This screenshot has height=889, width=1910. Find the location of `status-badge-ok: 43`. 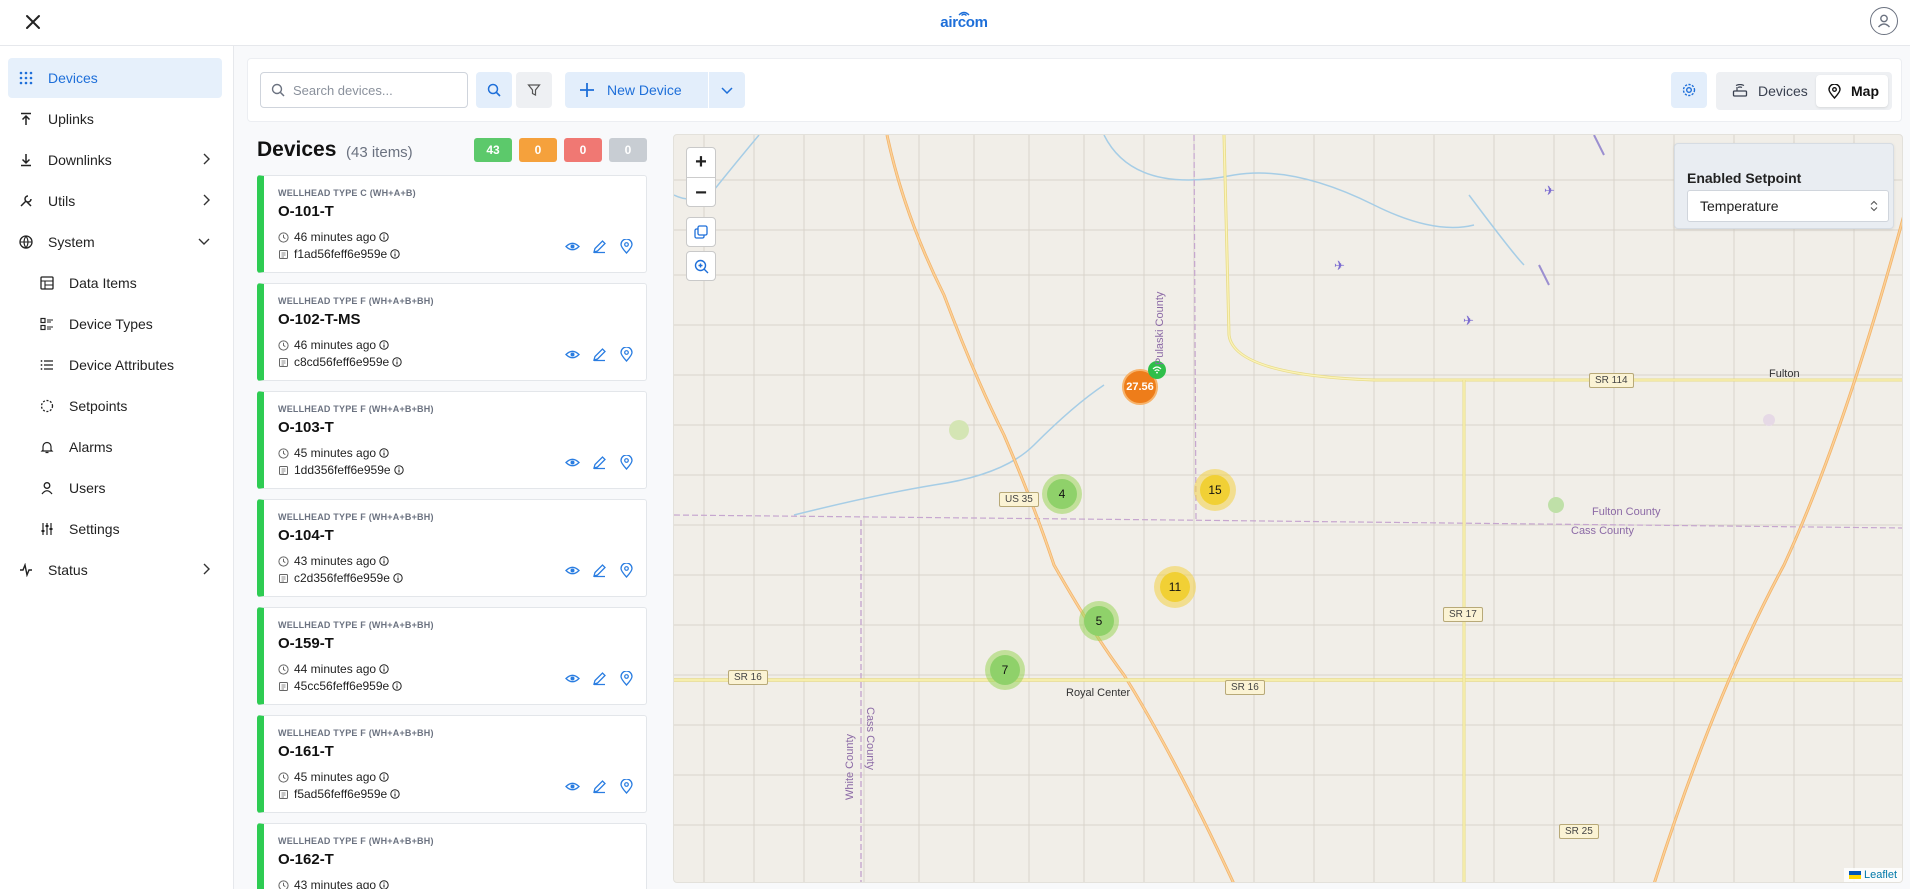

status-badge-ok: 43 is located at coordinates (493, 150).